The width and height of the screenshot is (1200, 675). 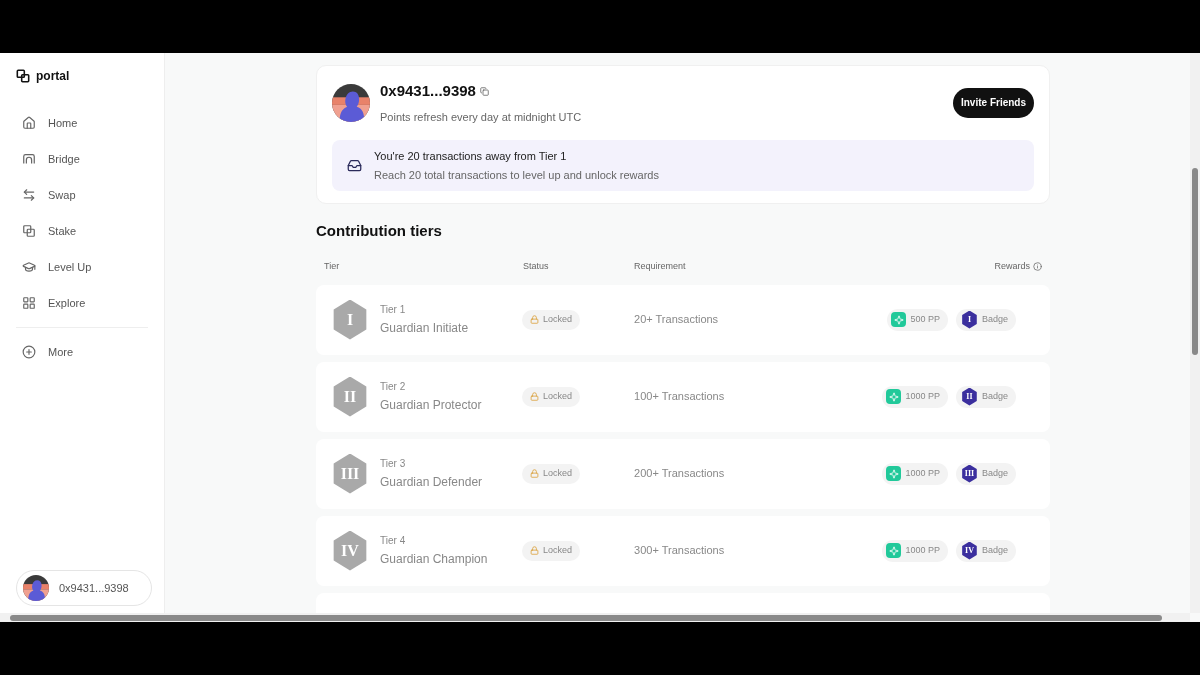 I want to click on stake-icon, so click(x=29, y=231).